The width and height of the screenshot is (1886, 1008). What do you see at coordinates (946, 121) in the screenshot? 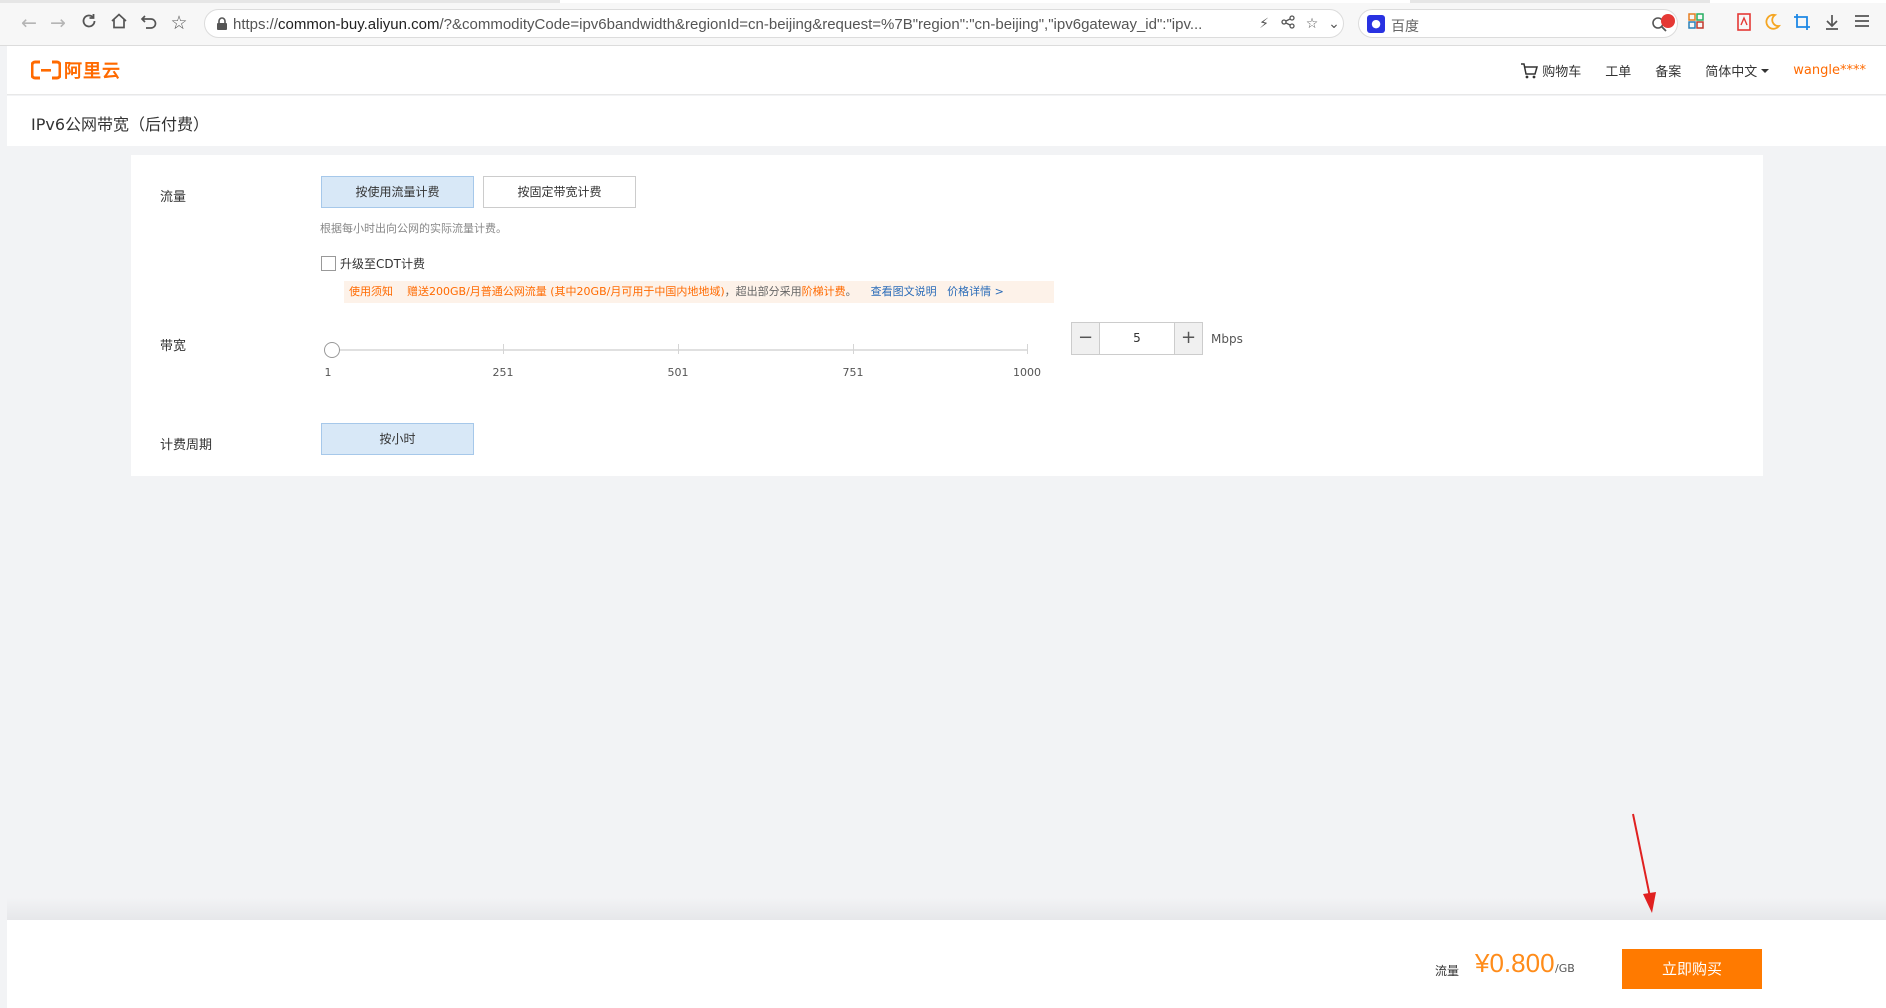
I see `title-bar: IPv6公网带宽（后付费）` at bounding box center [946, 121].